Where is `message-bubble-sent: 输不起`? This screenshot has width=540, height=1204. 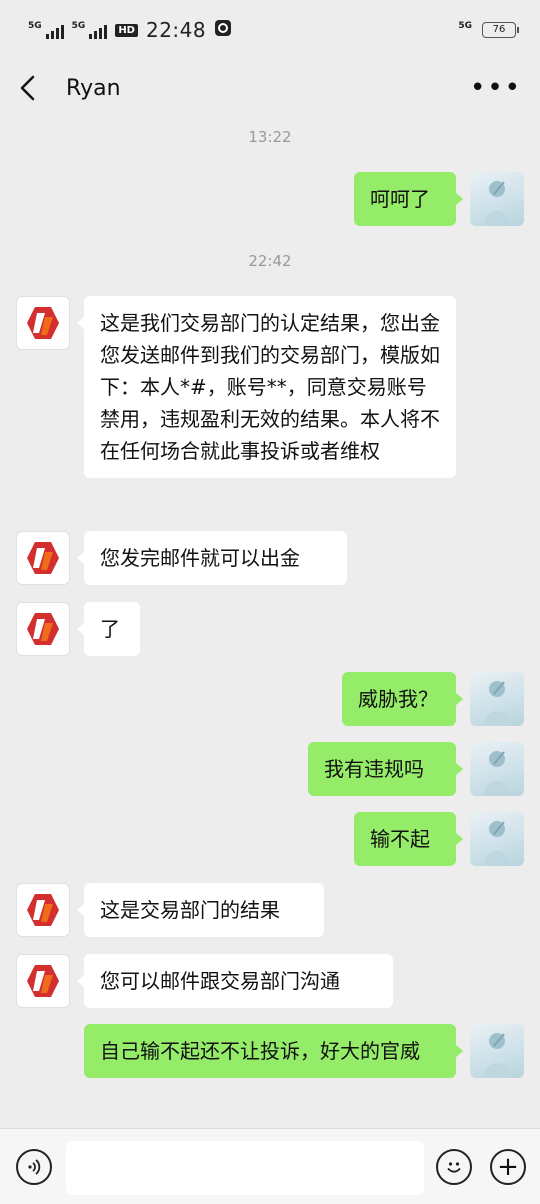
message-bubble-sent: 输不起 is located at coordinates (408, 839).